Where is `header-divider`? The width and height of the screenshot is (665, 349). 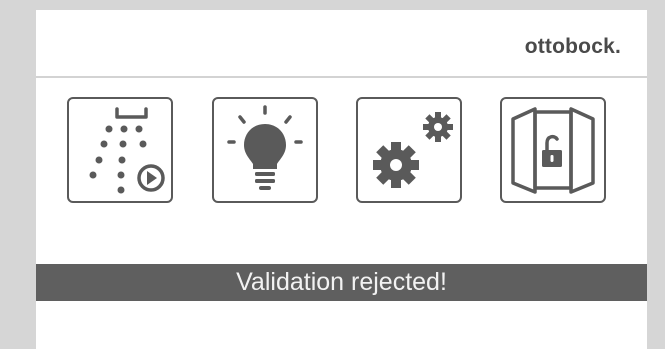 header-divider is located at coordinates (341, 77).